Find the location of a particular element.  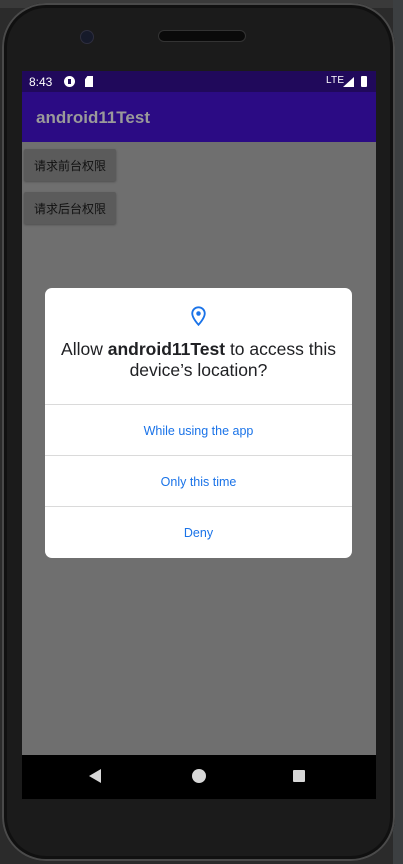

deny-button: Deny is located at coordinates (198, 532).